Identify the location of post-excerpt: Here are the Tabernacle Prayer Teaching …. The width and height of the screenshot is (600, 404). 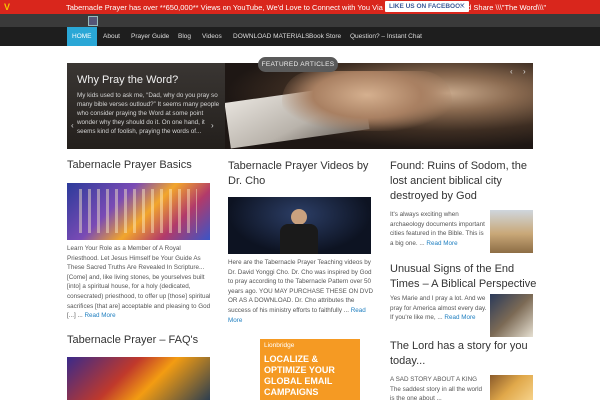
(301, 291).